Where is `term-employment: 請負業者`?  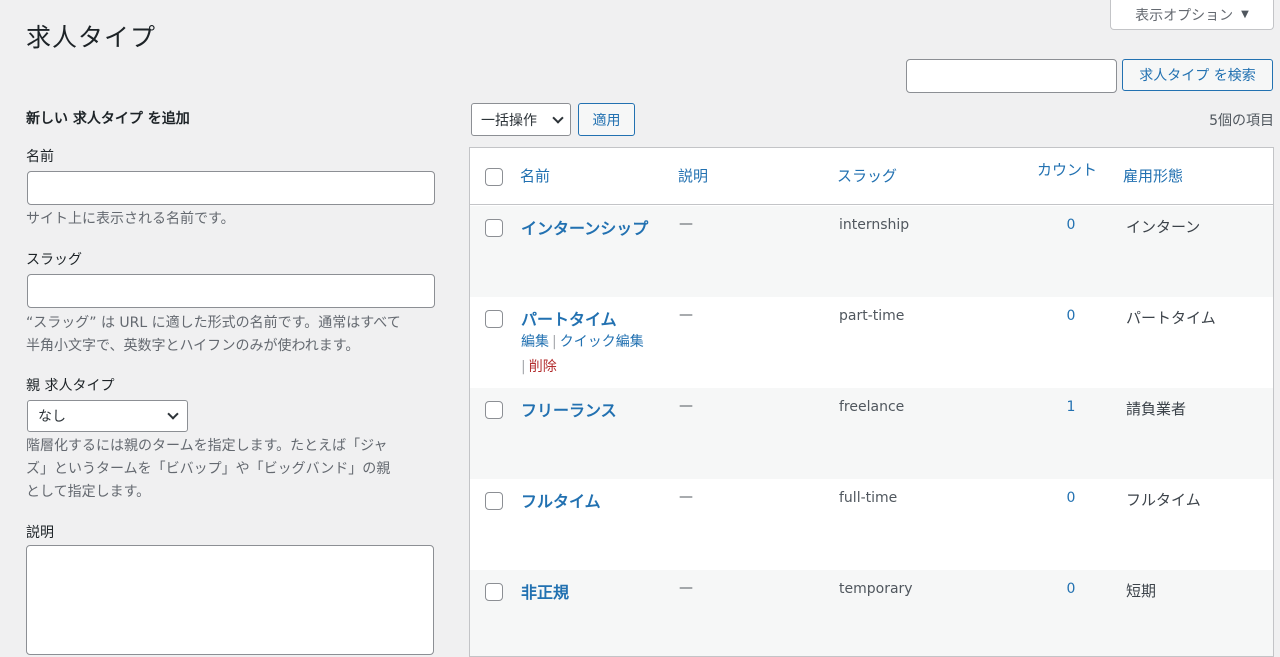
term-employment: 請負業者 is located at coordinates (1156, 409).